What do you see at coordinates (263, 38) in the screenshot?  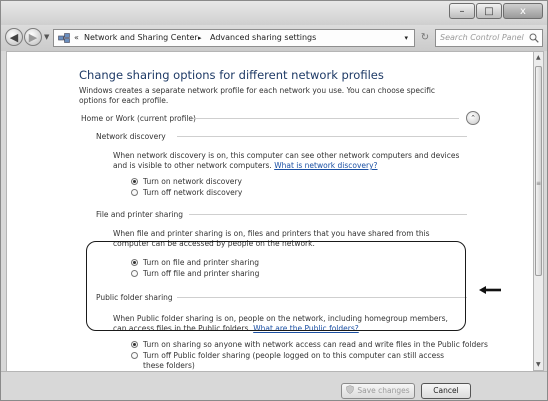 I see `breadcrumb-advanced-sharing-settings: Advanced sharing settings` at bounding box center [263, 38].